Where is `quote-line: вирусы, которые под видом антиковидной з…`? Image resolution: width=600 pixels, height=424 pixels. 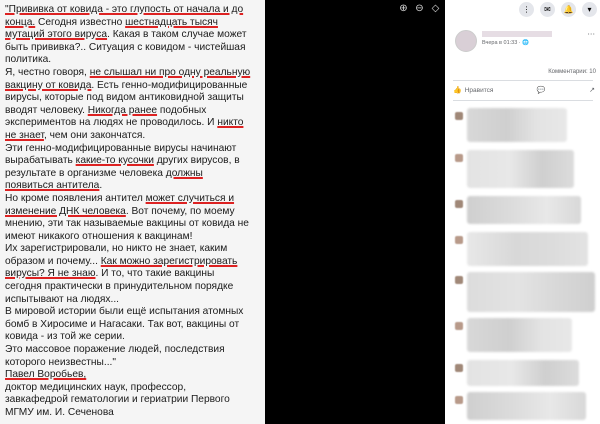
quote-line: вирусы, которые под видом антиковидной з… is located at coordinates (133, 98).